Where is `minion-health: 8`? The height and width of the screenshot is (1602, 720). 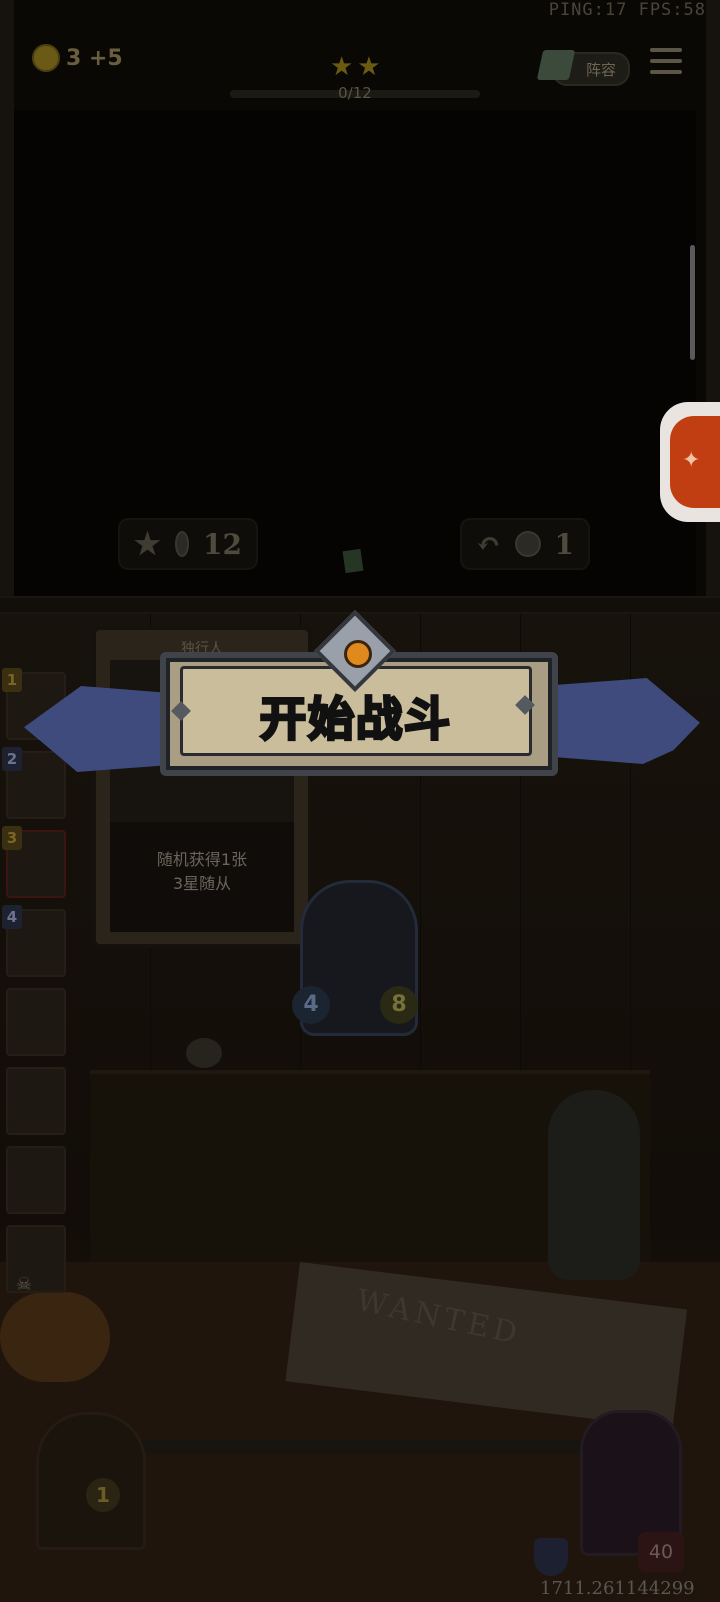
minion-health: 8 is located at coordinates (399, 1005).